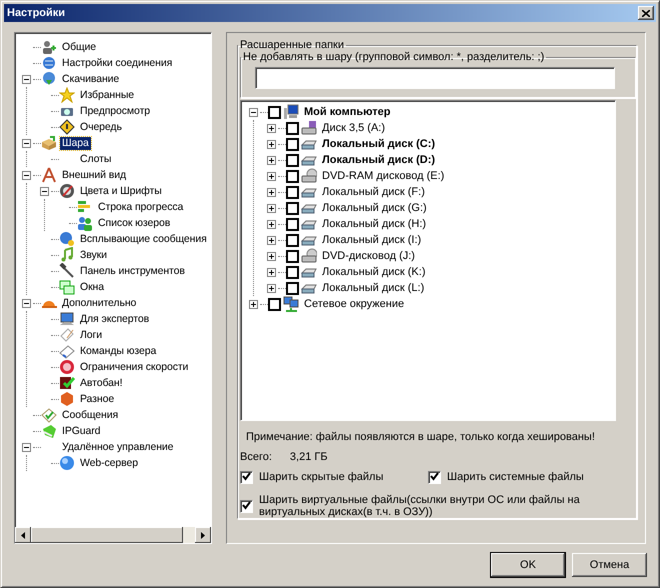  I want to click on folder-tree-item: DVD-RAM дисковод (E:), so click(383, 176).